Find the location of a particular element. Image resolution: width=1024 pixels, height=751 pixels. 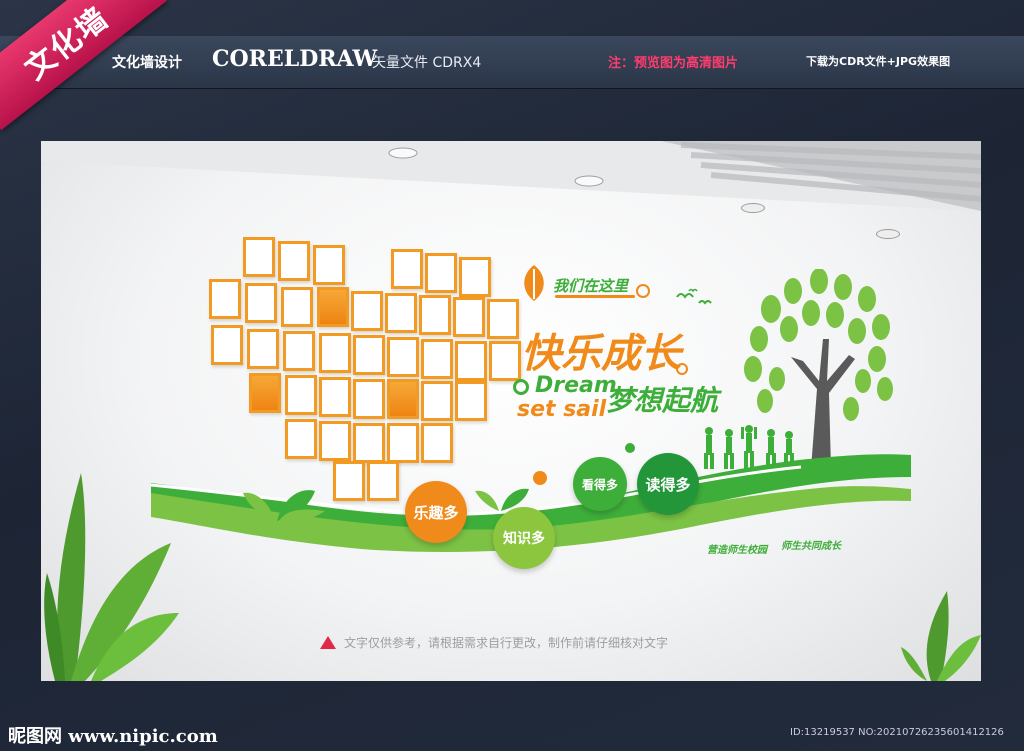

bubble-fun: 乐趣多 is located at coordinates (436, 512).